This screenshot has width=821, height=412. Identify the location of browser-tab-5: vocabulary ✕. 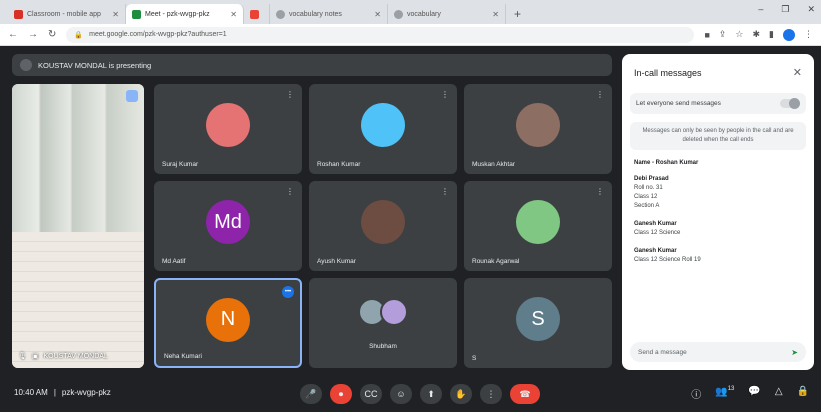
(447, 14).